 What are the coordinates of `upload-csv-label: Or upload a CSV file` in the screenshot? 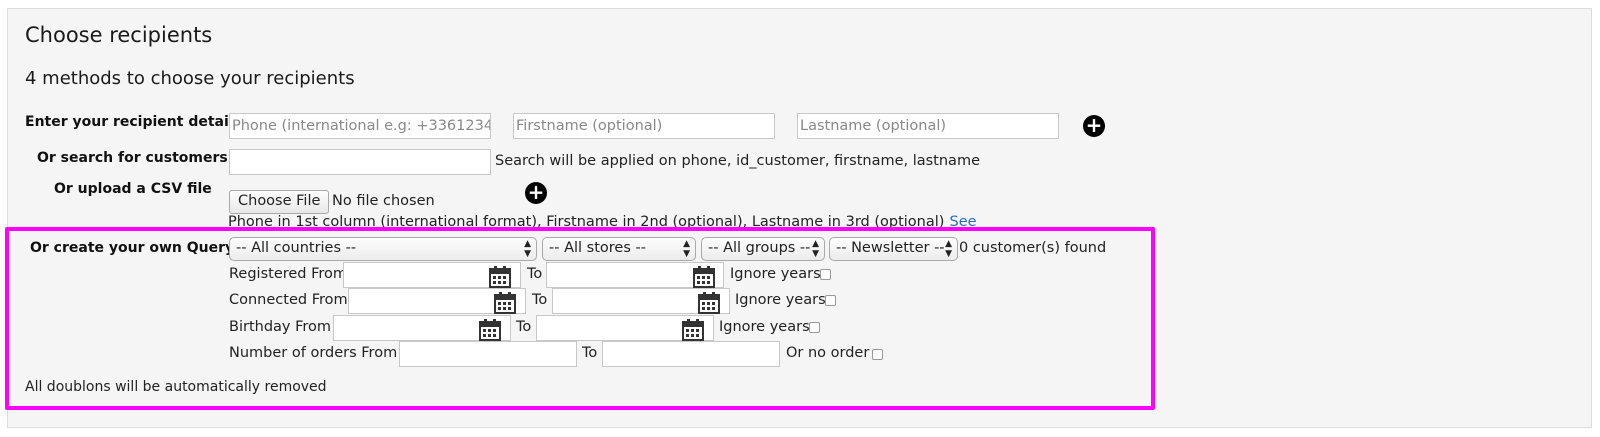 It's located at (133, 189).